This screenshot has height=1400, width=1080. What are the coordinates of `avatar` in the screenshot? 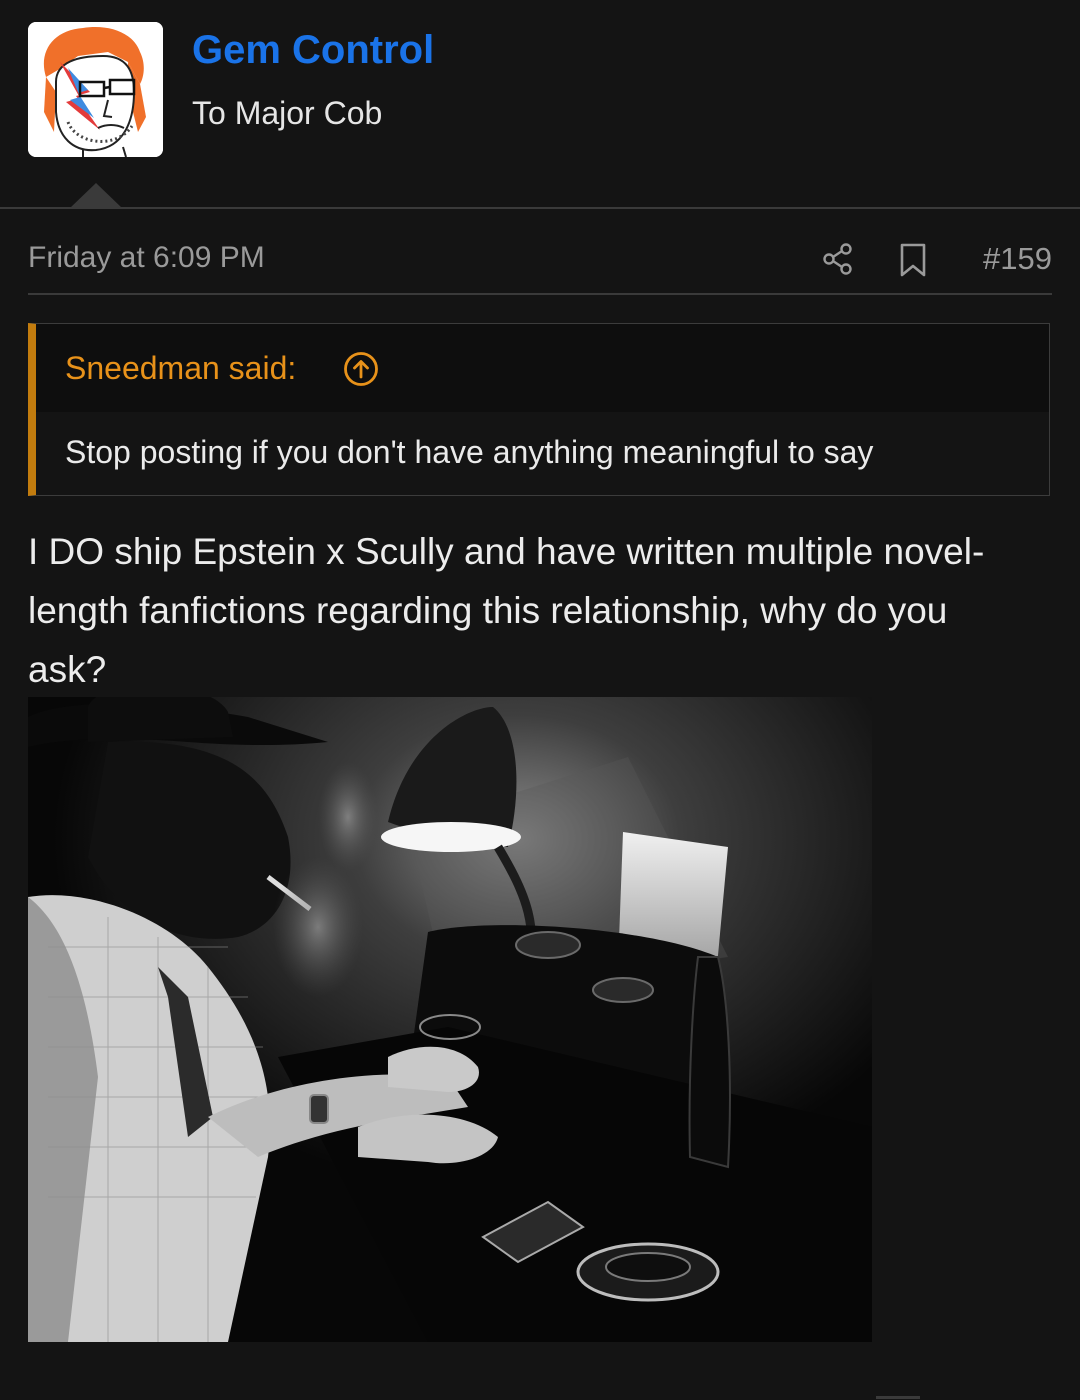 It's located at (95, 89).